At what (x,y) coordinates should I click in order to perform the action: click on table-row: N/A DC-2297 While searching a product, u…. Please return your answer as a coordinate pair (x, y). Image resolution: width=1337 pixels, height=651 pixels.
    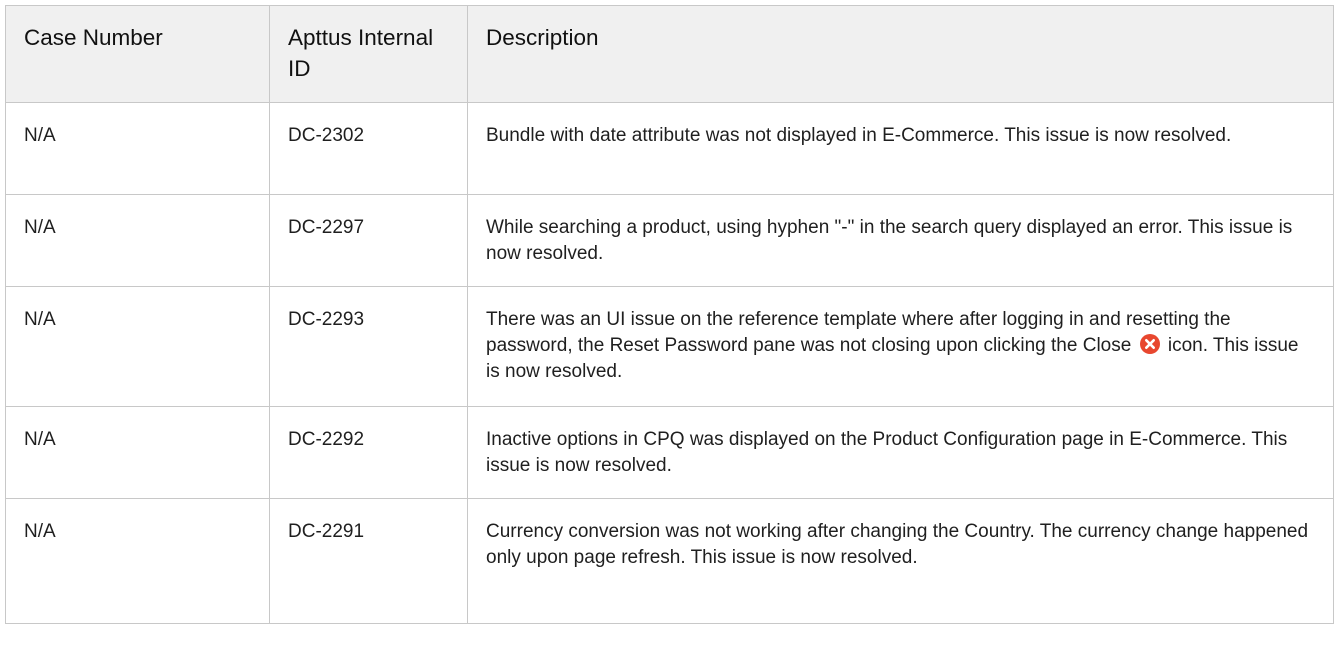
    Looking at the image, I should click on (669, 240).